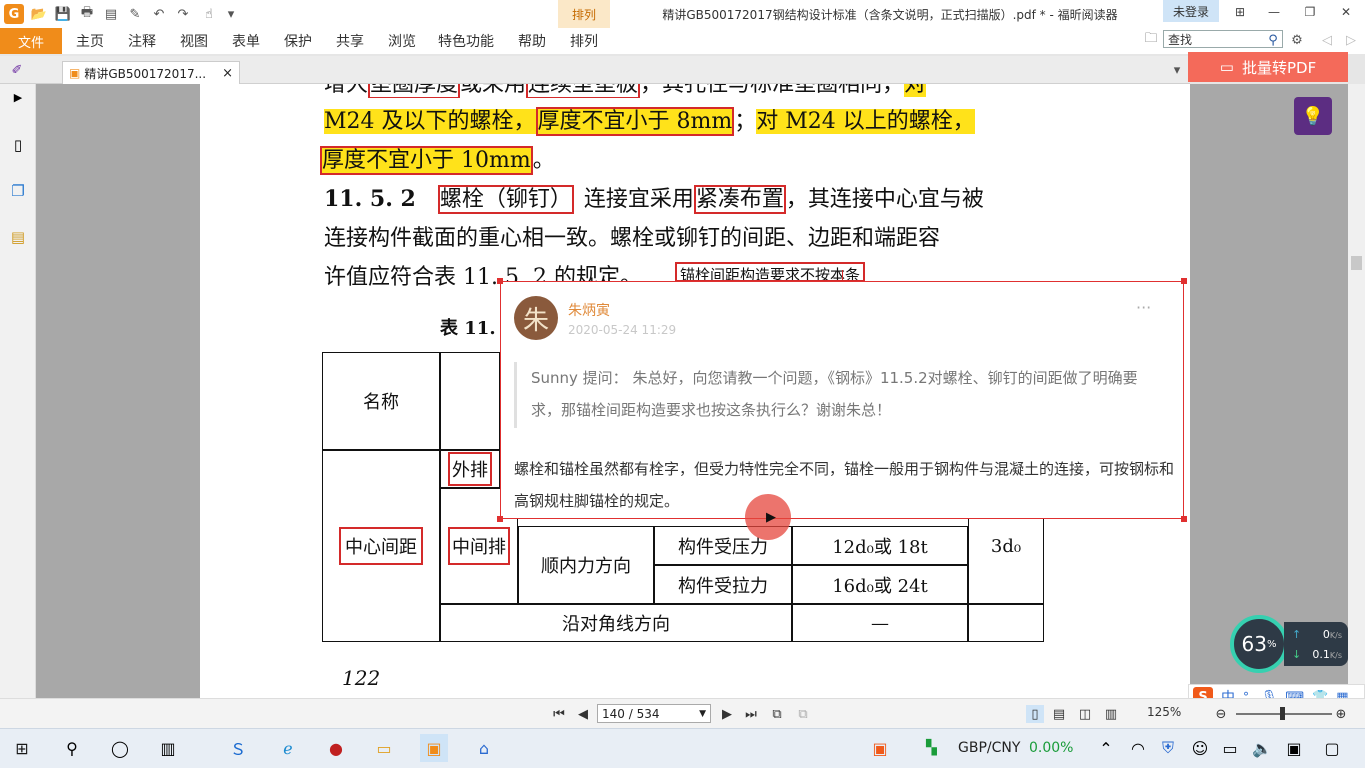  What do you see at coordinates (880, 748) in the screenshot?
I see `sogou-tray-icon: ▣` at bounding box center [880, 748].